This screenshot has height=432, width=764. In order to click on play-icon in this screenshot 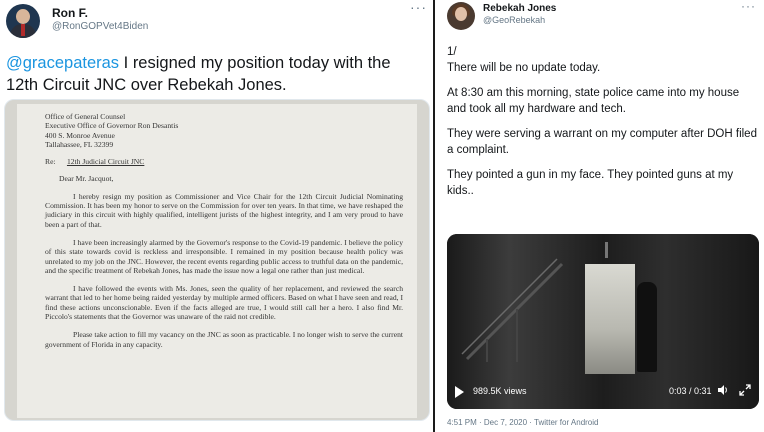, I will do `click(459, 392)`.